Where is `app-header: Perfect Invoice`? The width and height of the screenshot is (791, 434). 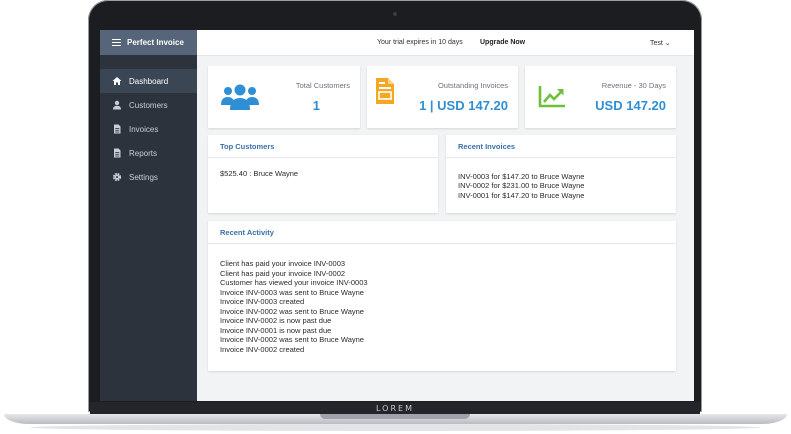
app-header: Perfect Invoice is located at coordinates (148, 42).